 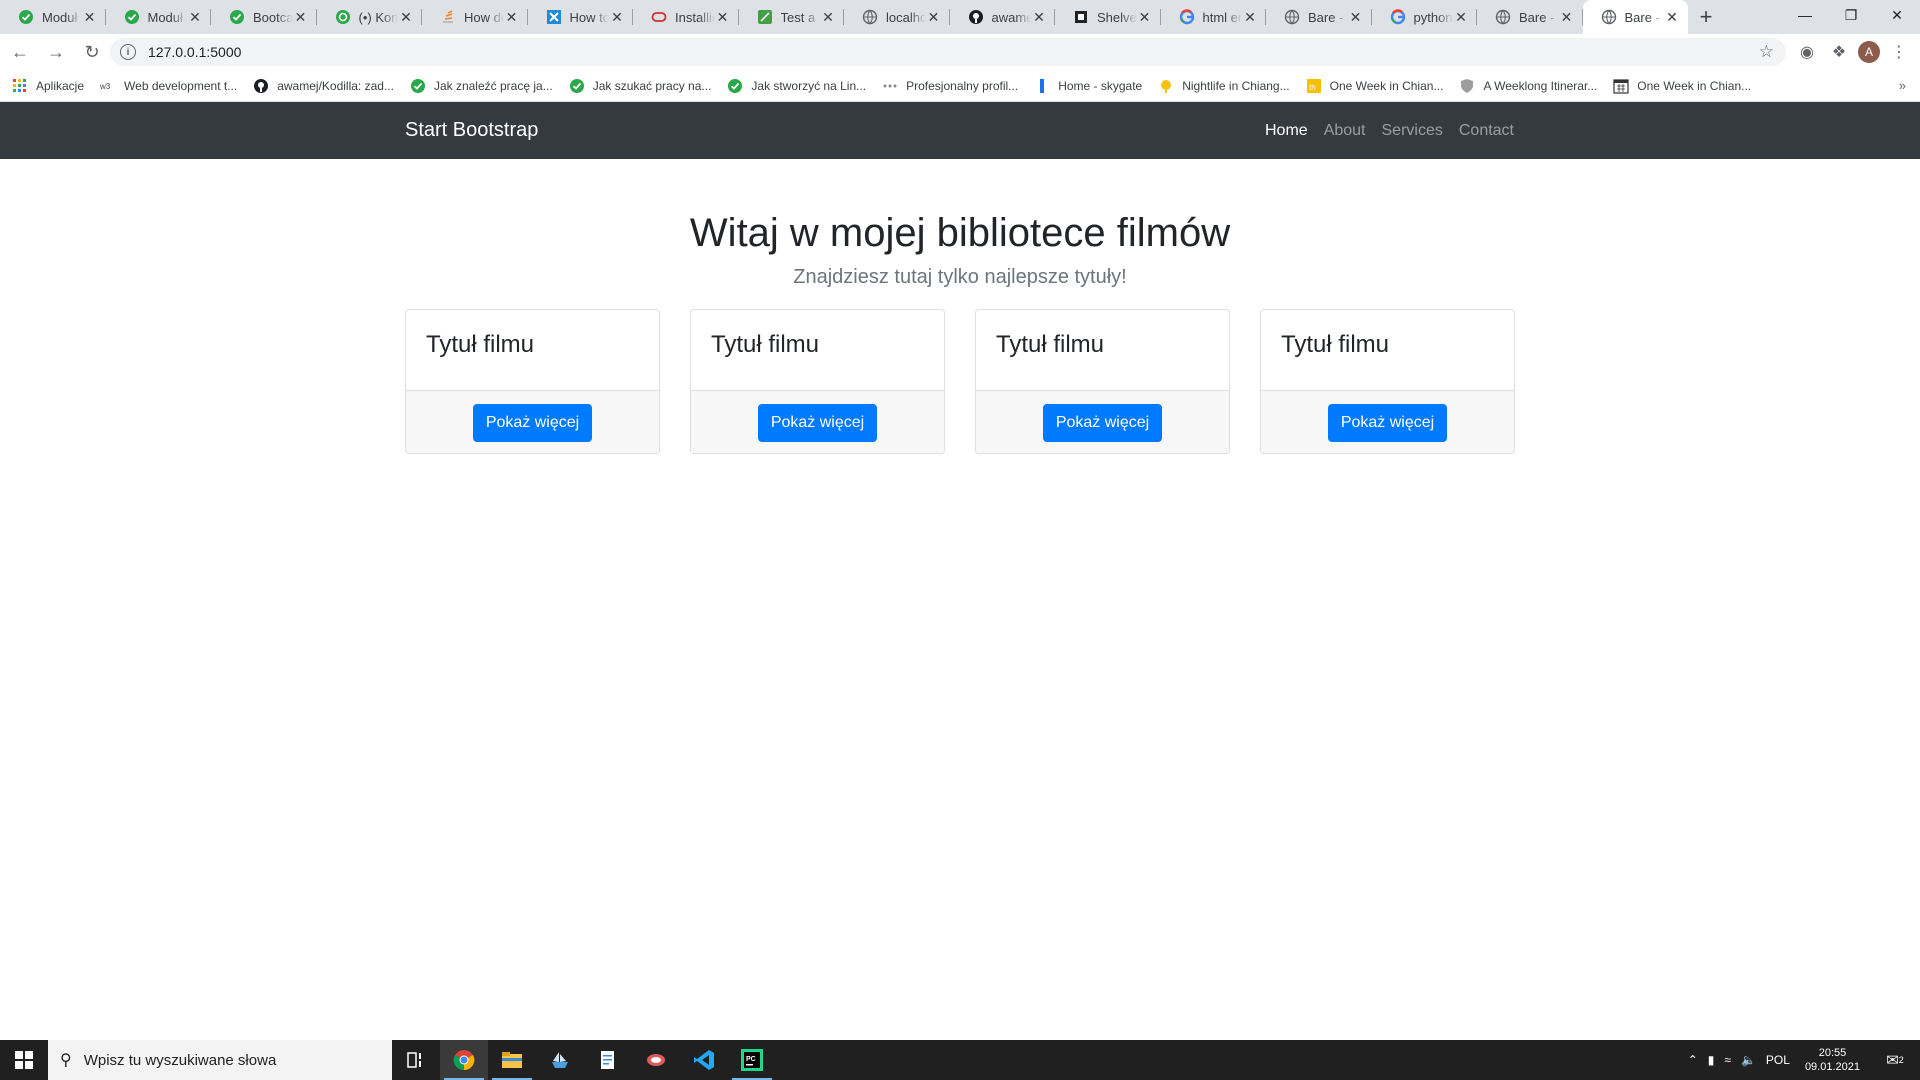 What do you see at coordinates (416, 1060) in the screenshot?
I see `task-view-icon` at bounding box center [416, 1060].